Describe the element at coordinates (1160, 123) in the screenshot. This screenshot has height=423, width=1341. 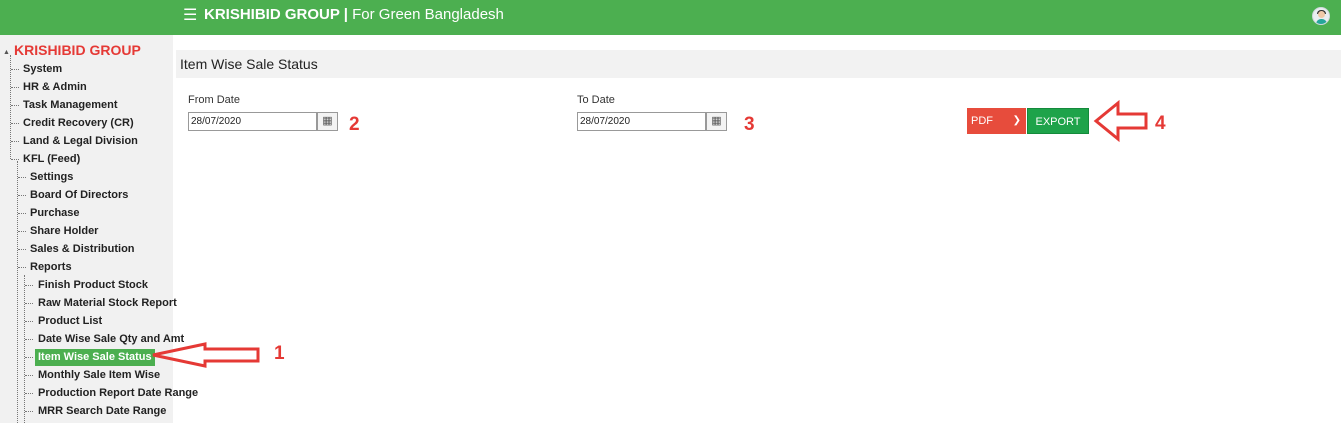
I see `annotation-4: 4` at that location.